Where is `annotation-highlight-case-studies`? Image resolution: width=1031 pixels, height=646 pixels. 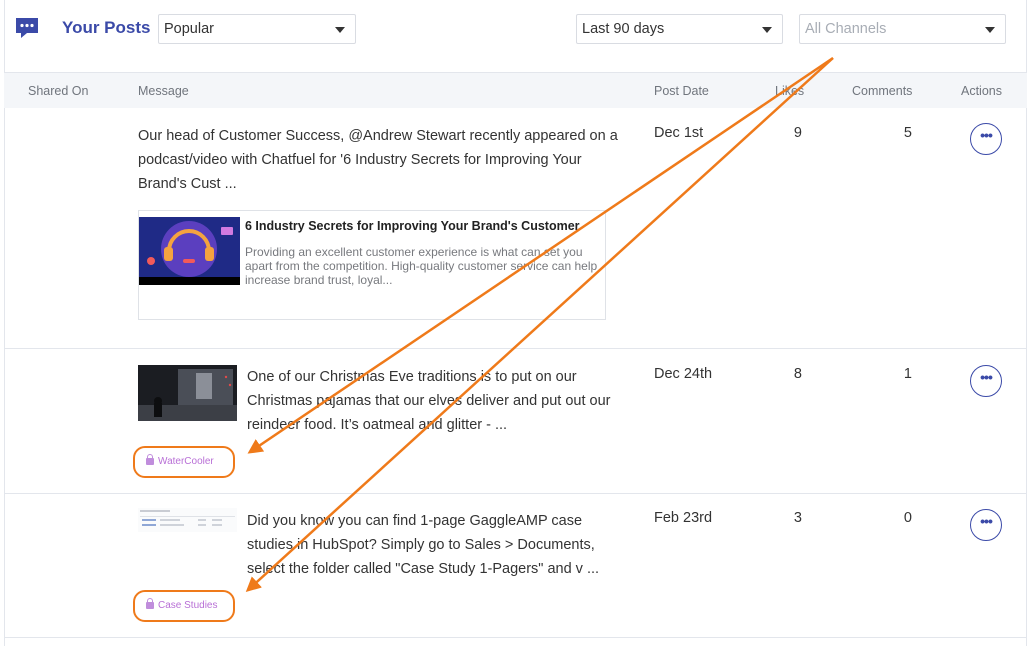
annotation-highlight-case-studies is located at coordinates (184, 606).